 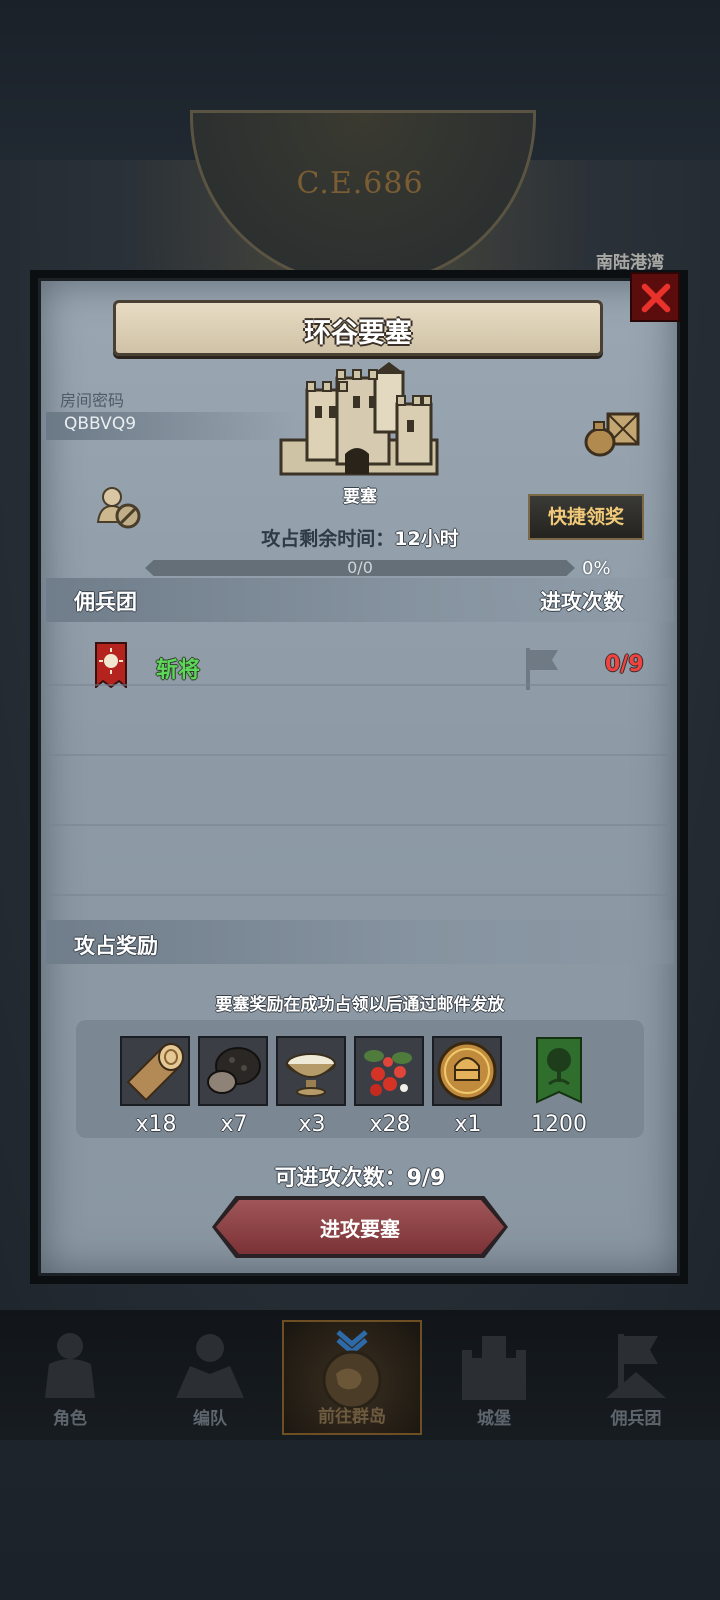 I want to click on reward-item: x1, so click(x=468, y=1086).